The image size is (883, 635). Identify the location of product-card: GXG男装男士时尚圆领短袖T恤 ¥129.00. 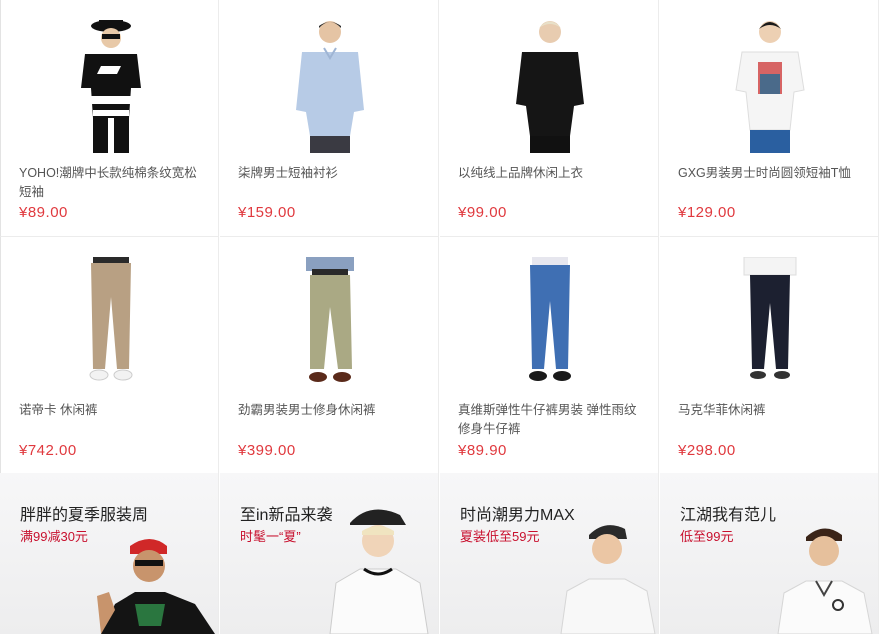
(769, 118).